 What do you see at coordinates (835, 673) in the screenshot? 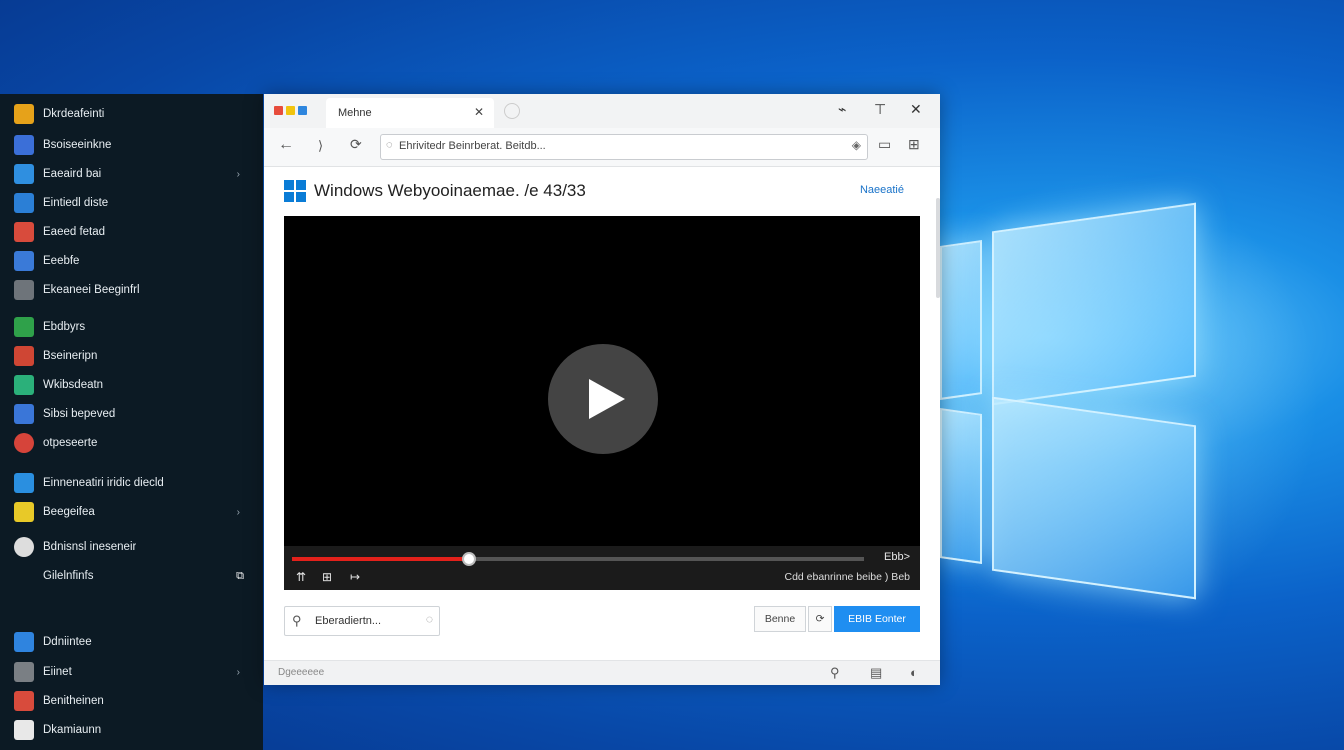
I see `search-status-icon: ⚲` at bounding box center [835, 673].